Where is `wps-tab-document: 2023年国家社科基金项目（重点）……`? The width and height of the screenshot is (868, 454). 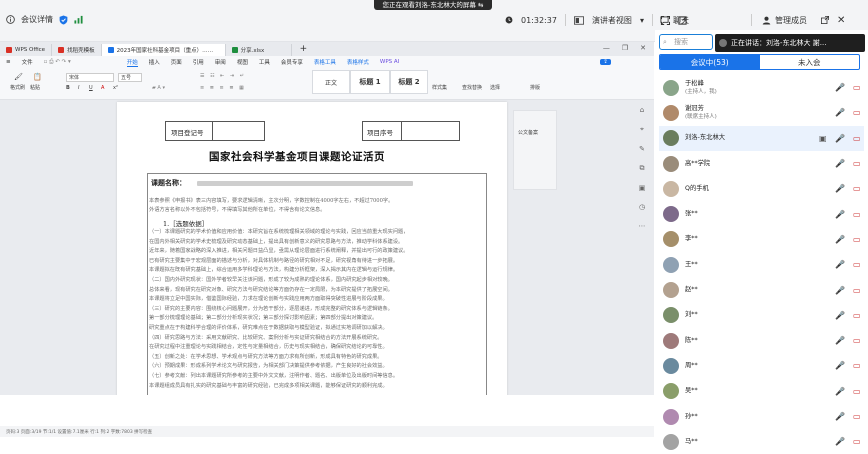
wps-tab-document: 2023年国家社科基金项目（重点）…… is located at coordinates (163, 50).